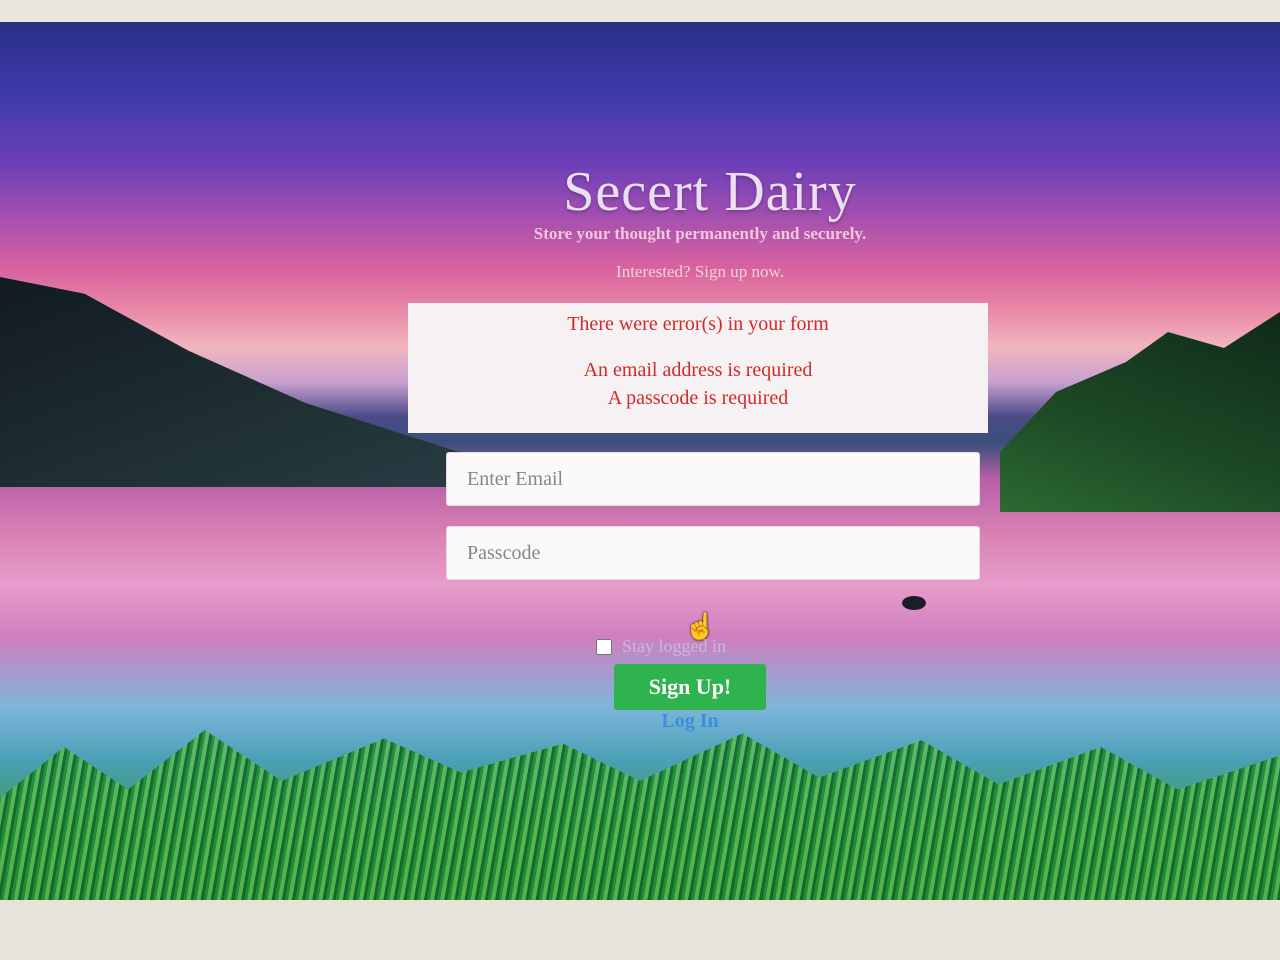  I want to click on stay-logged-in-checkbox, so click(604, 646).